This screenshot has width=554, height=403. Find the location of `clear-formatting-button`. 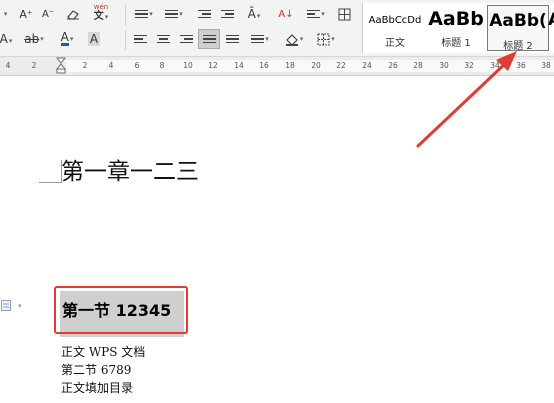

clear-formatting-button is located at coordinates (73, 14).